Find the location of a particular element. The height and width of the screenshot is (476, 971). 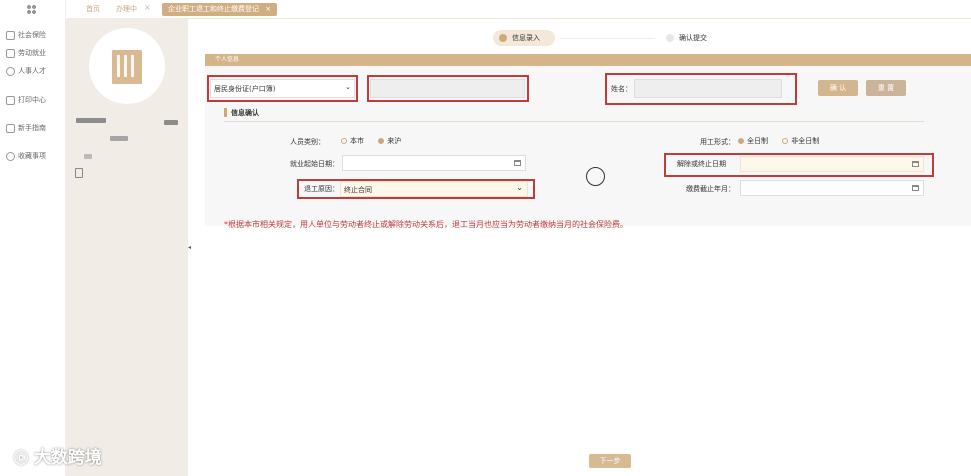

shield-icon is located at coordinates (10, 35).